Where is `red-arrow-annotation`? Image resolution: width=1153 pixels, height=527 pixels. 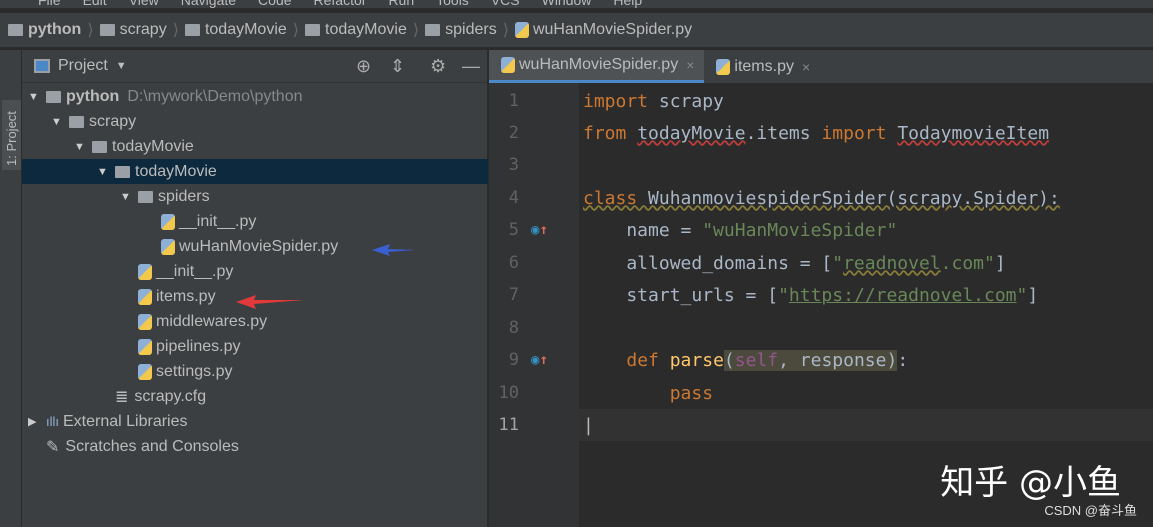 red-arrow-annotation is located at coordinates (270, 302).